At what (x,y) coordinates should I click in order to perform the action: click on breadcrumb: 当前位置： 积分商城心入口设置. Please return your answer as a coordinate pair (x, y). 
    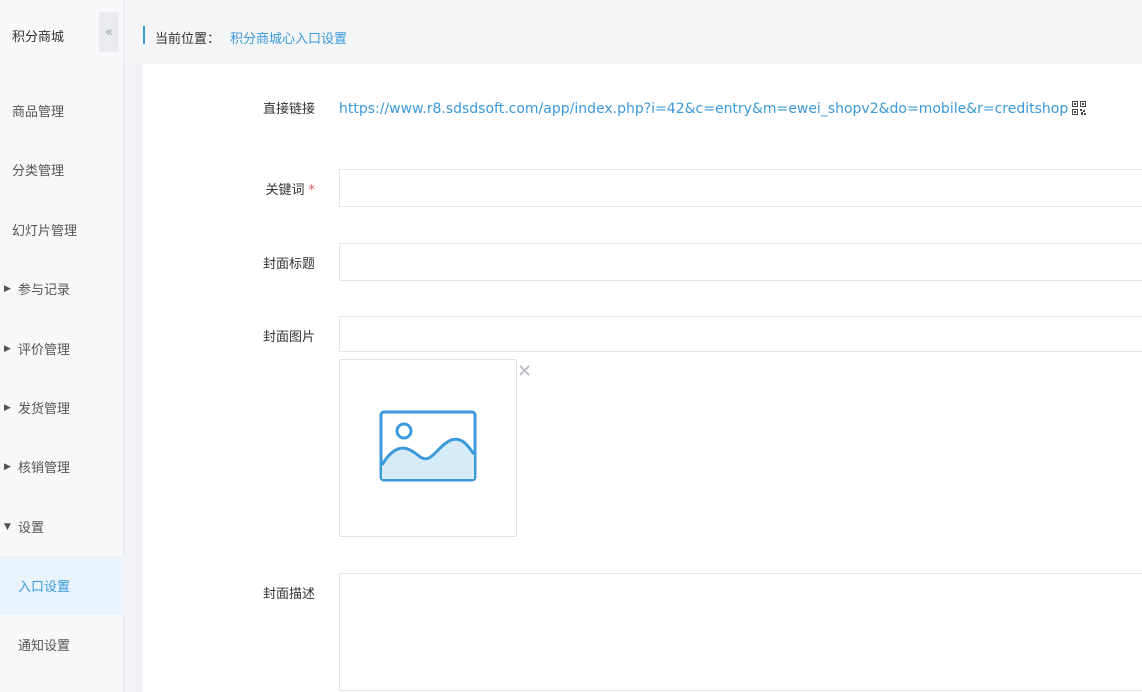
    Looking at the image, I should click on (633, 32).